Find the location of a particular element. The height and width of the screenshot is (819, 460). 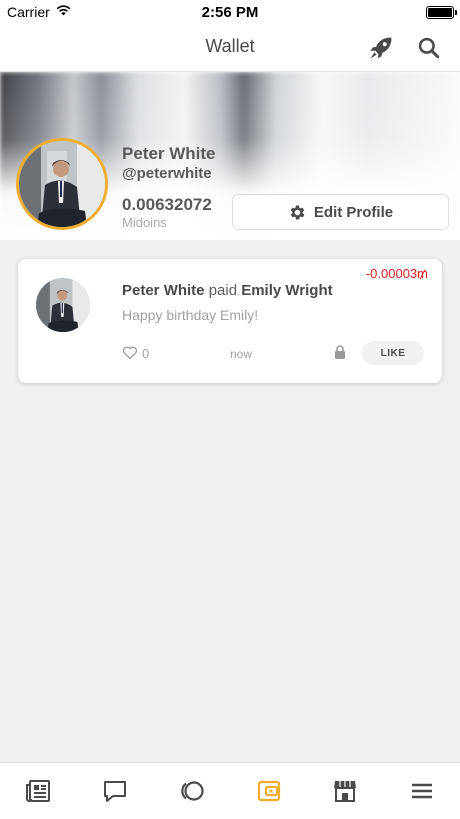

gear-icon is located at coordinates (297, 212).